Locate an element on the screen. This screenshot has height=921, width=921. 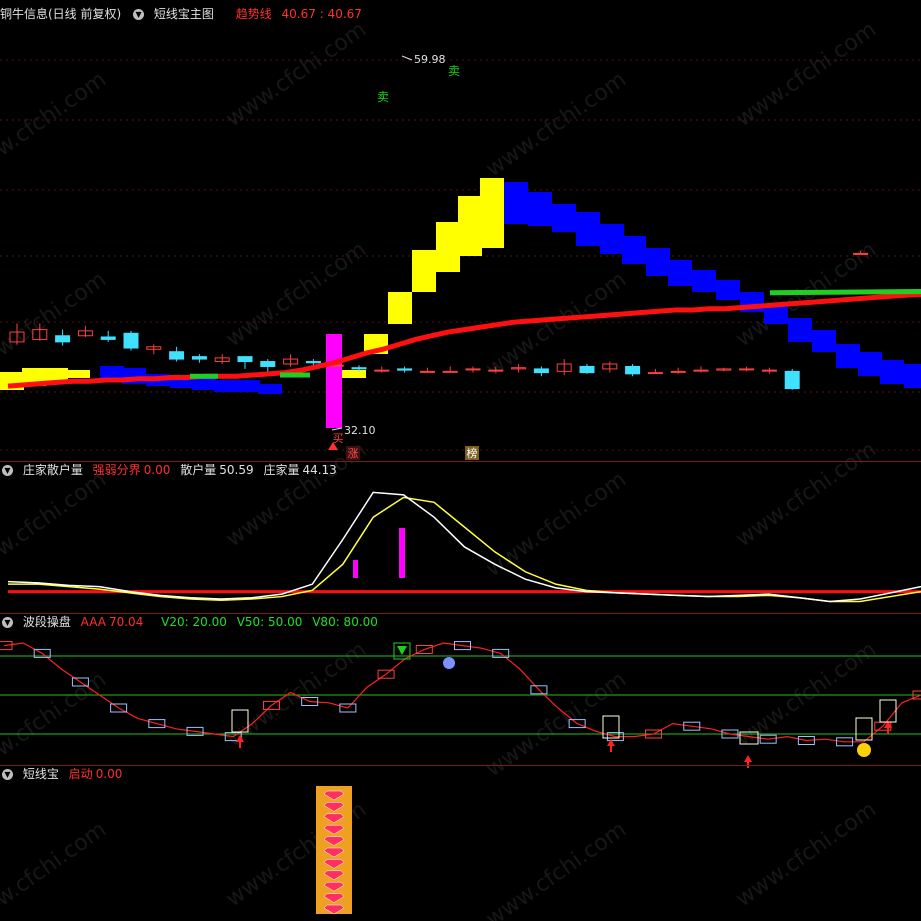
panel4-name: 短线宝 is located at coordinates (41, 774).